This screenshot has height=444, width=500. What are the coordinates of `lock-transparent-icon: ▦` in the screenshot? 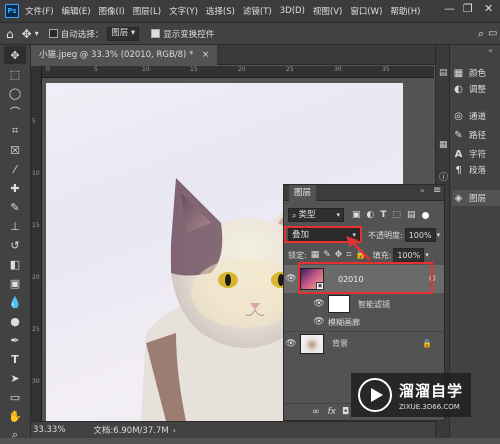 It's located at (315, 255).